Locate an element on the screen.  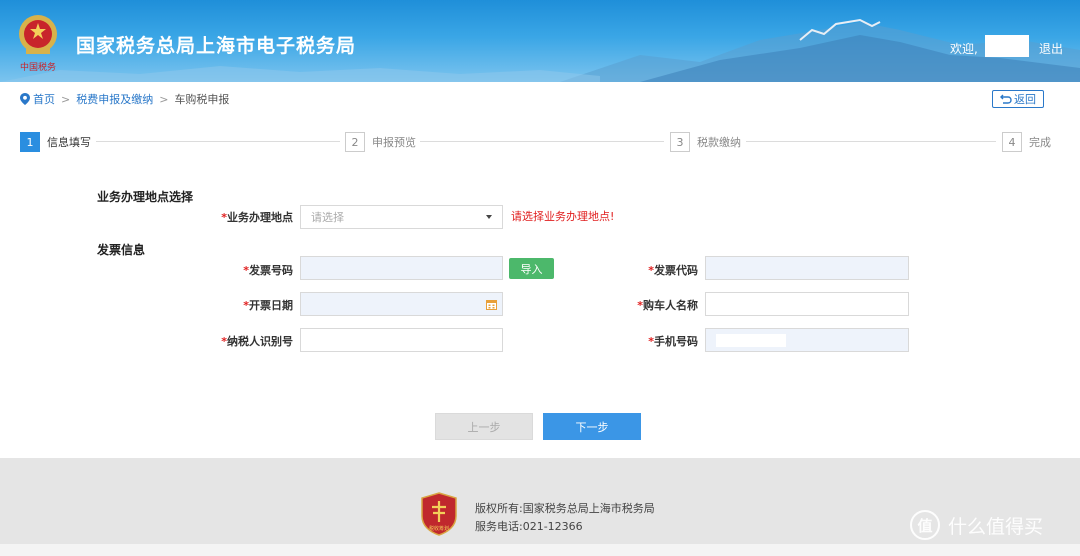
chevron-down-icon is located at coordinates (489, 217).